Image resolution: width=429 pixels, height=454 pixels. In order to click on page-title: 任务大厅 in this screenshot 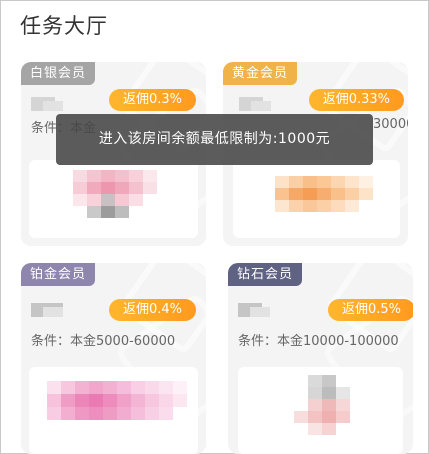, I will do `click(64, 26)`.